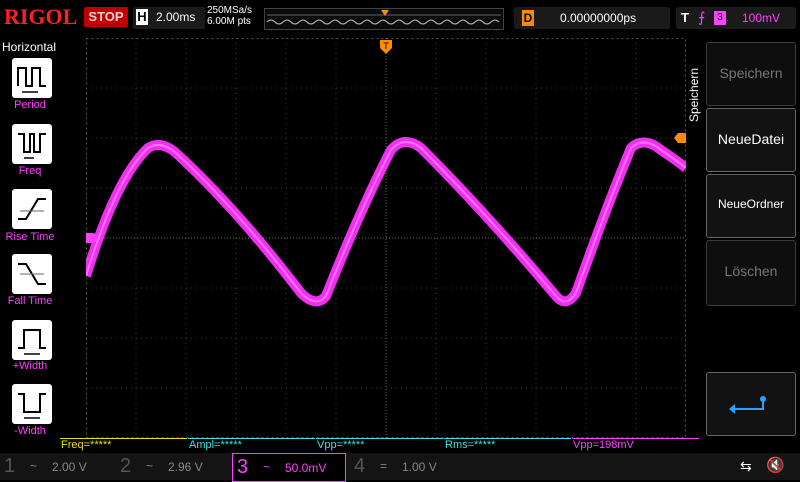  I want to click on measure-pos-width-button, so click(32, 340).